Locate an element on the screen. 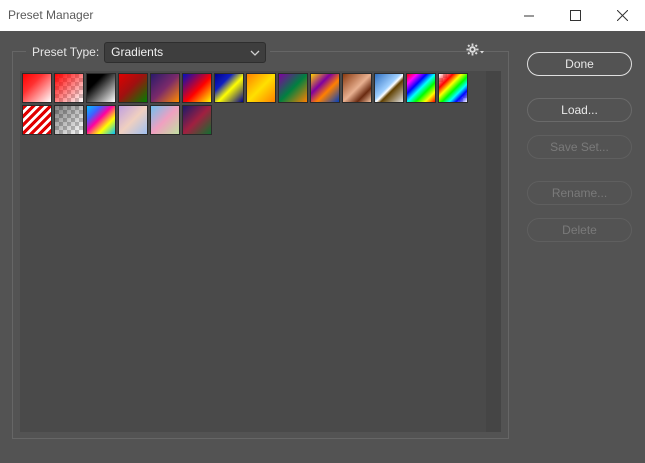  close-icon is located at coordinates (622, 15).